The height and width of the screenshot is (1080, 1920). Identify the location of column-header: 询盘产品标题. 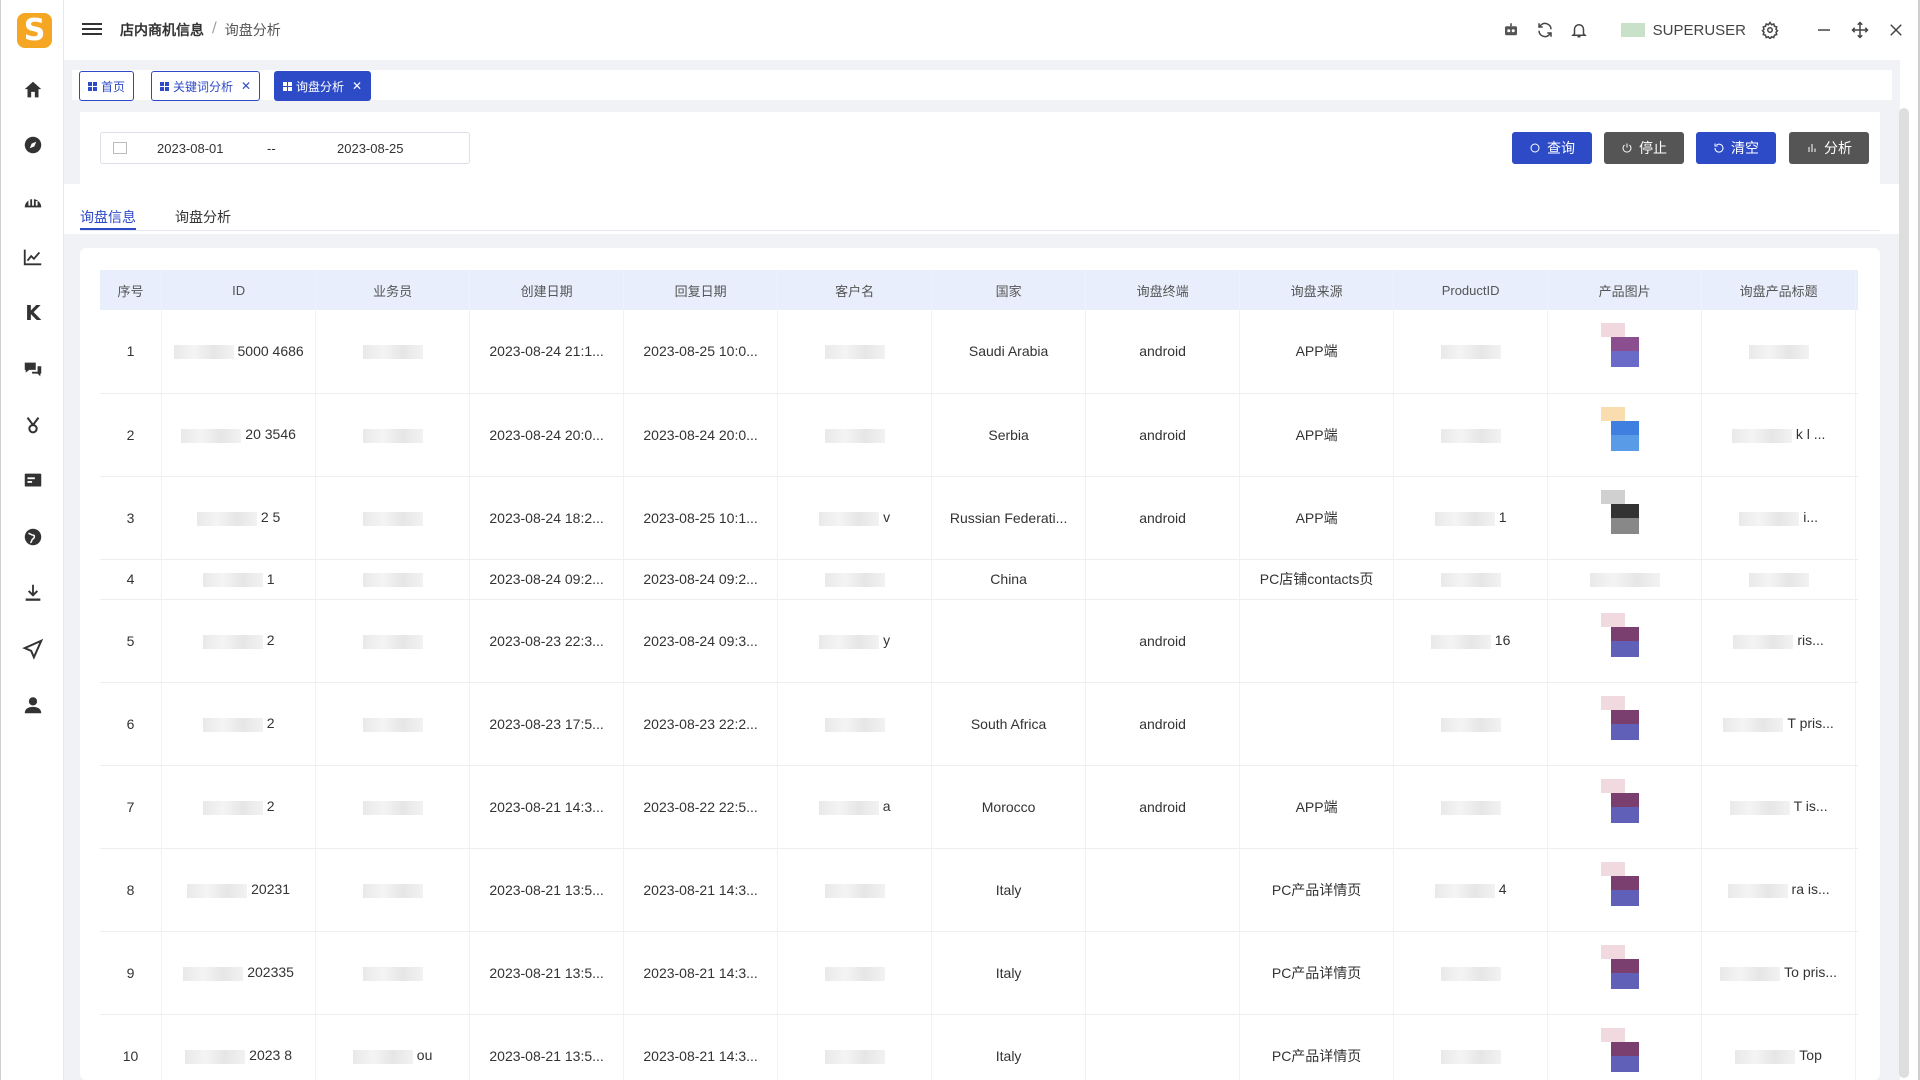
(1779, 290).